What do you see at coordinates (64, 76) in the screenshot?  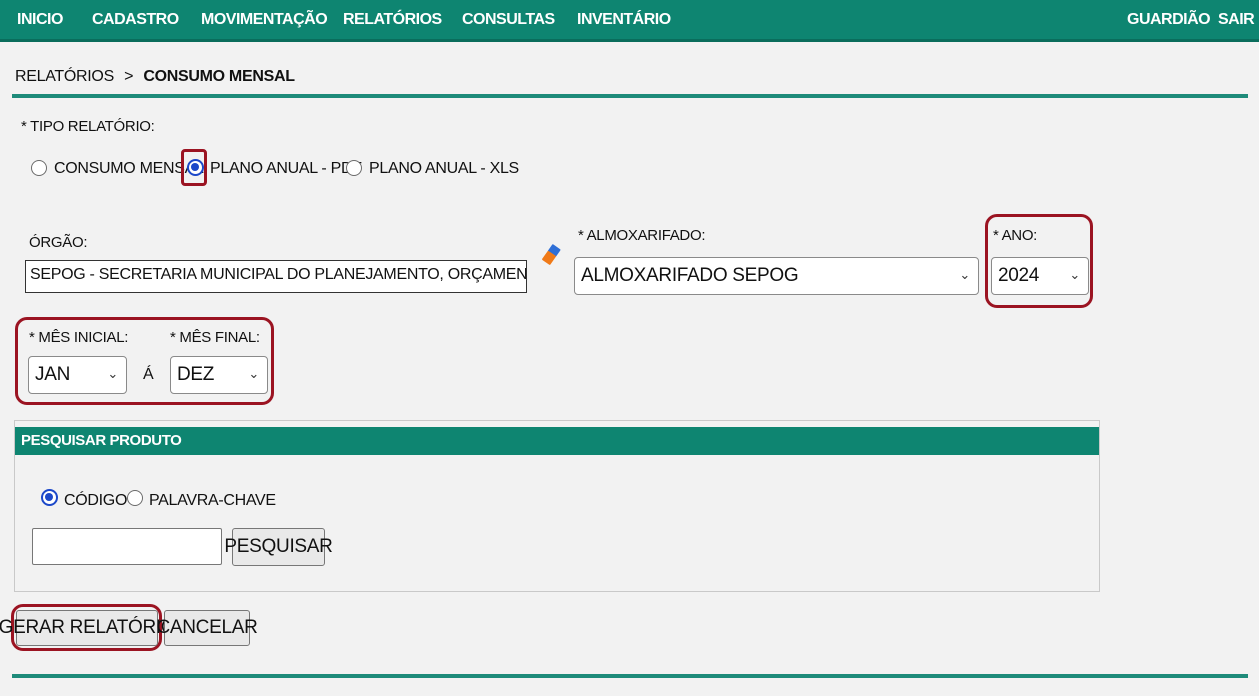 I see `breadcrumb-parent: RELATÓRIOS` at bounding box center [64, 76].